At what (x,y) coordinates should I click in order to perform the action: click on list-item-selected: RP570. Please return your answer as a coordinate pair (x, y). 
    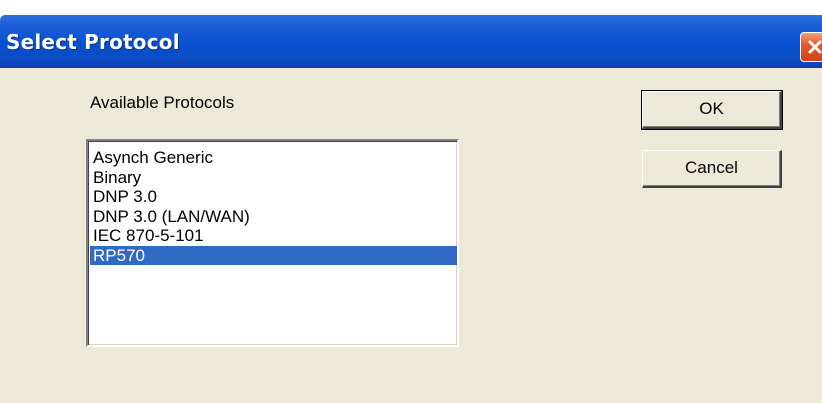
    Looking at the image, I should click on (273, 255).